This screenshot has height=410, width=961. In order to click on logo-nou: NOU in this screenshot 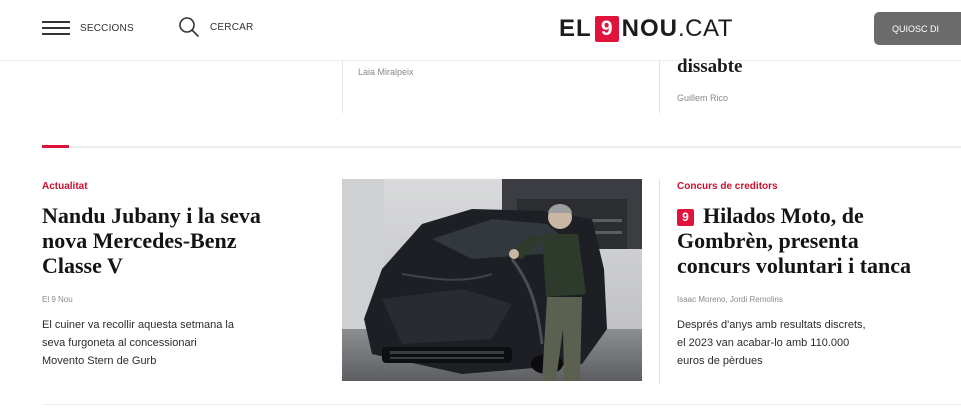, I will do `click(650, 28)`.